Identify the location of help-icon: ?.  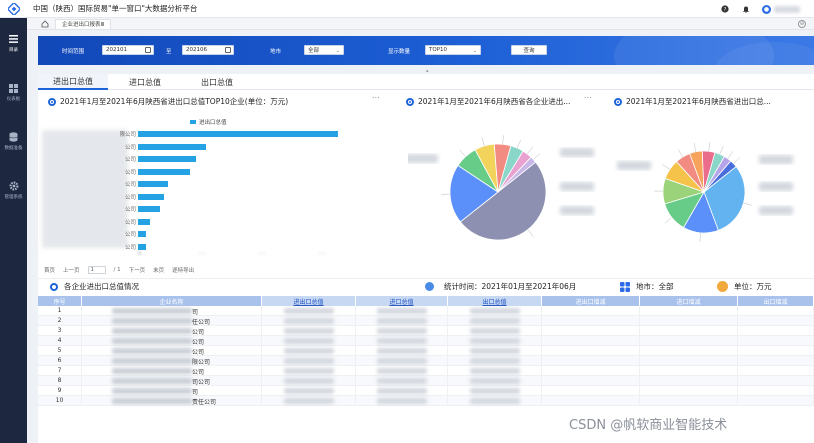
(724, 9).